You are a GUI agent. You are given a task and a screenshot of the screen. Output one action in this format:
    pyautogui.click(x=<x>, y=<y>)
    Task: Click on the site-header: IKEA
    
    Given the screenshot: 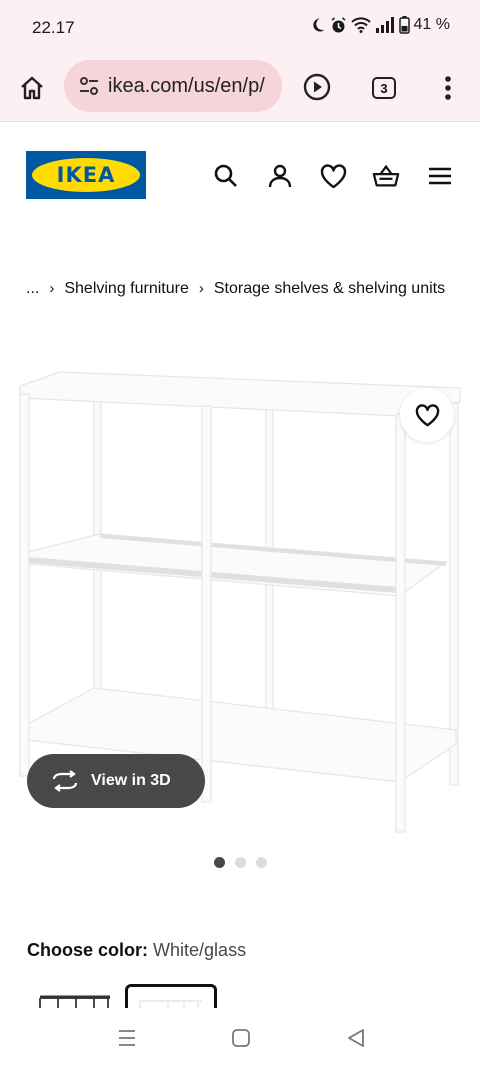 What is the action you would take?
    pyautogui.click(x=240, y=177)
    